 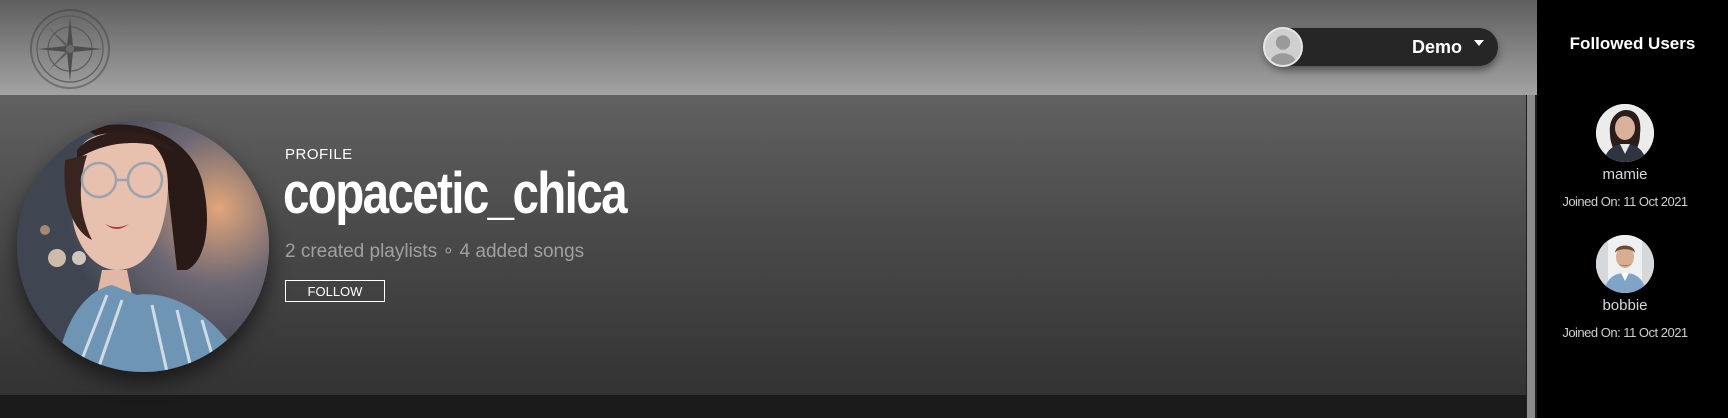 I want to click on scrollbar-thumb, so click(x=1531, y=256).